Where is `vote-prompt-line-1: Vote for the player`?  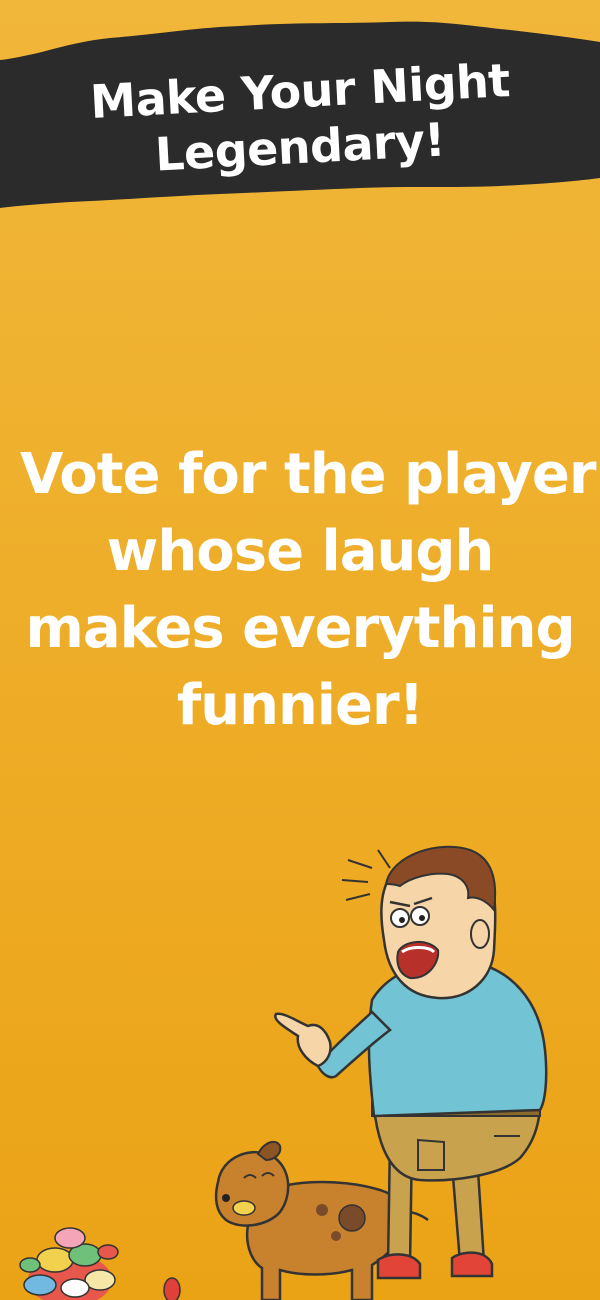
vote-prompt-line-1: Vote for the player is located at coordinates (308, 474).